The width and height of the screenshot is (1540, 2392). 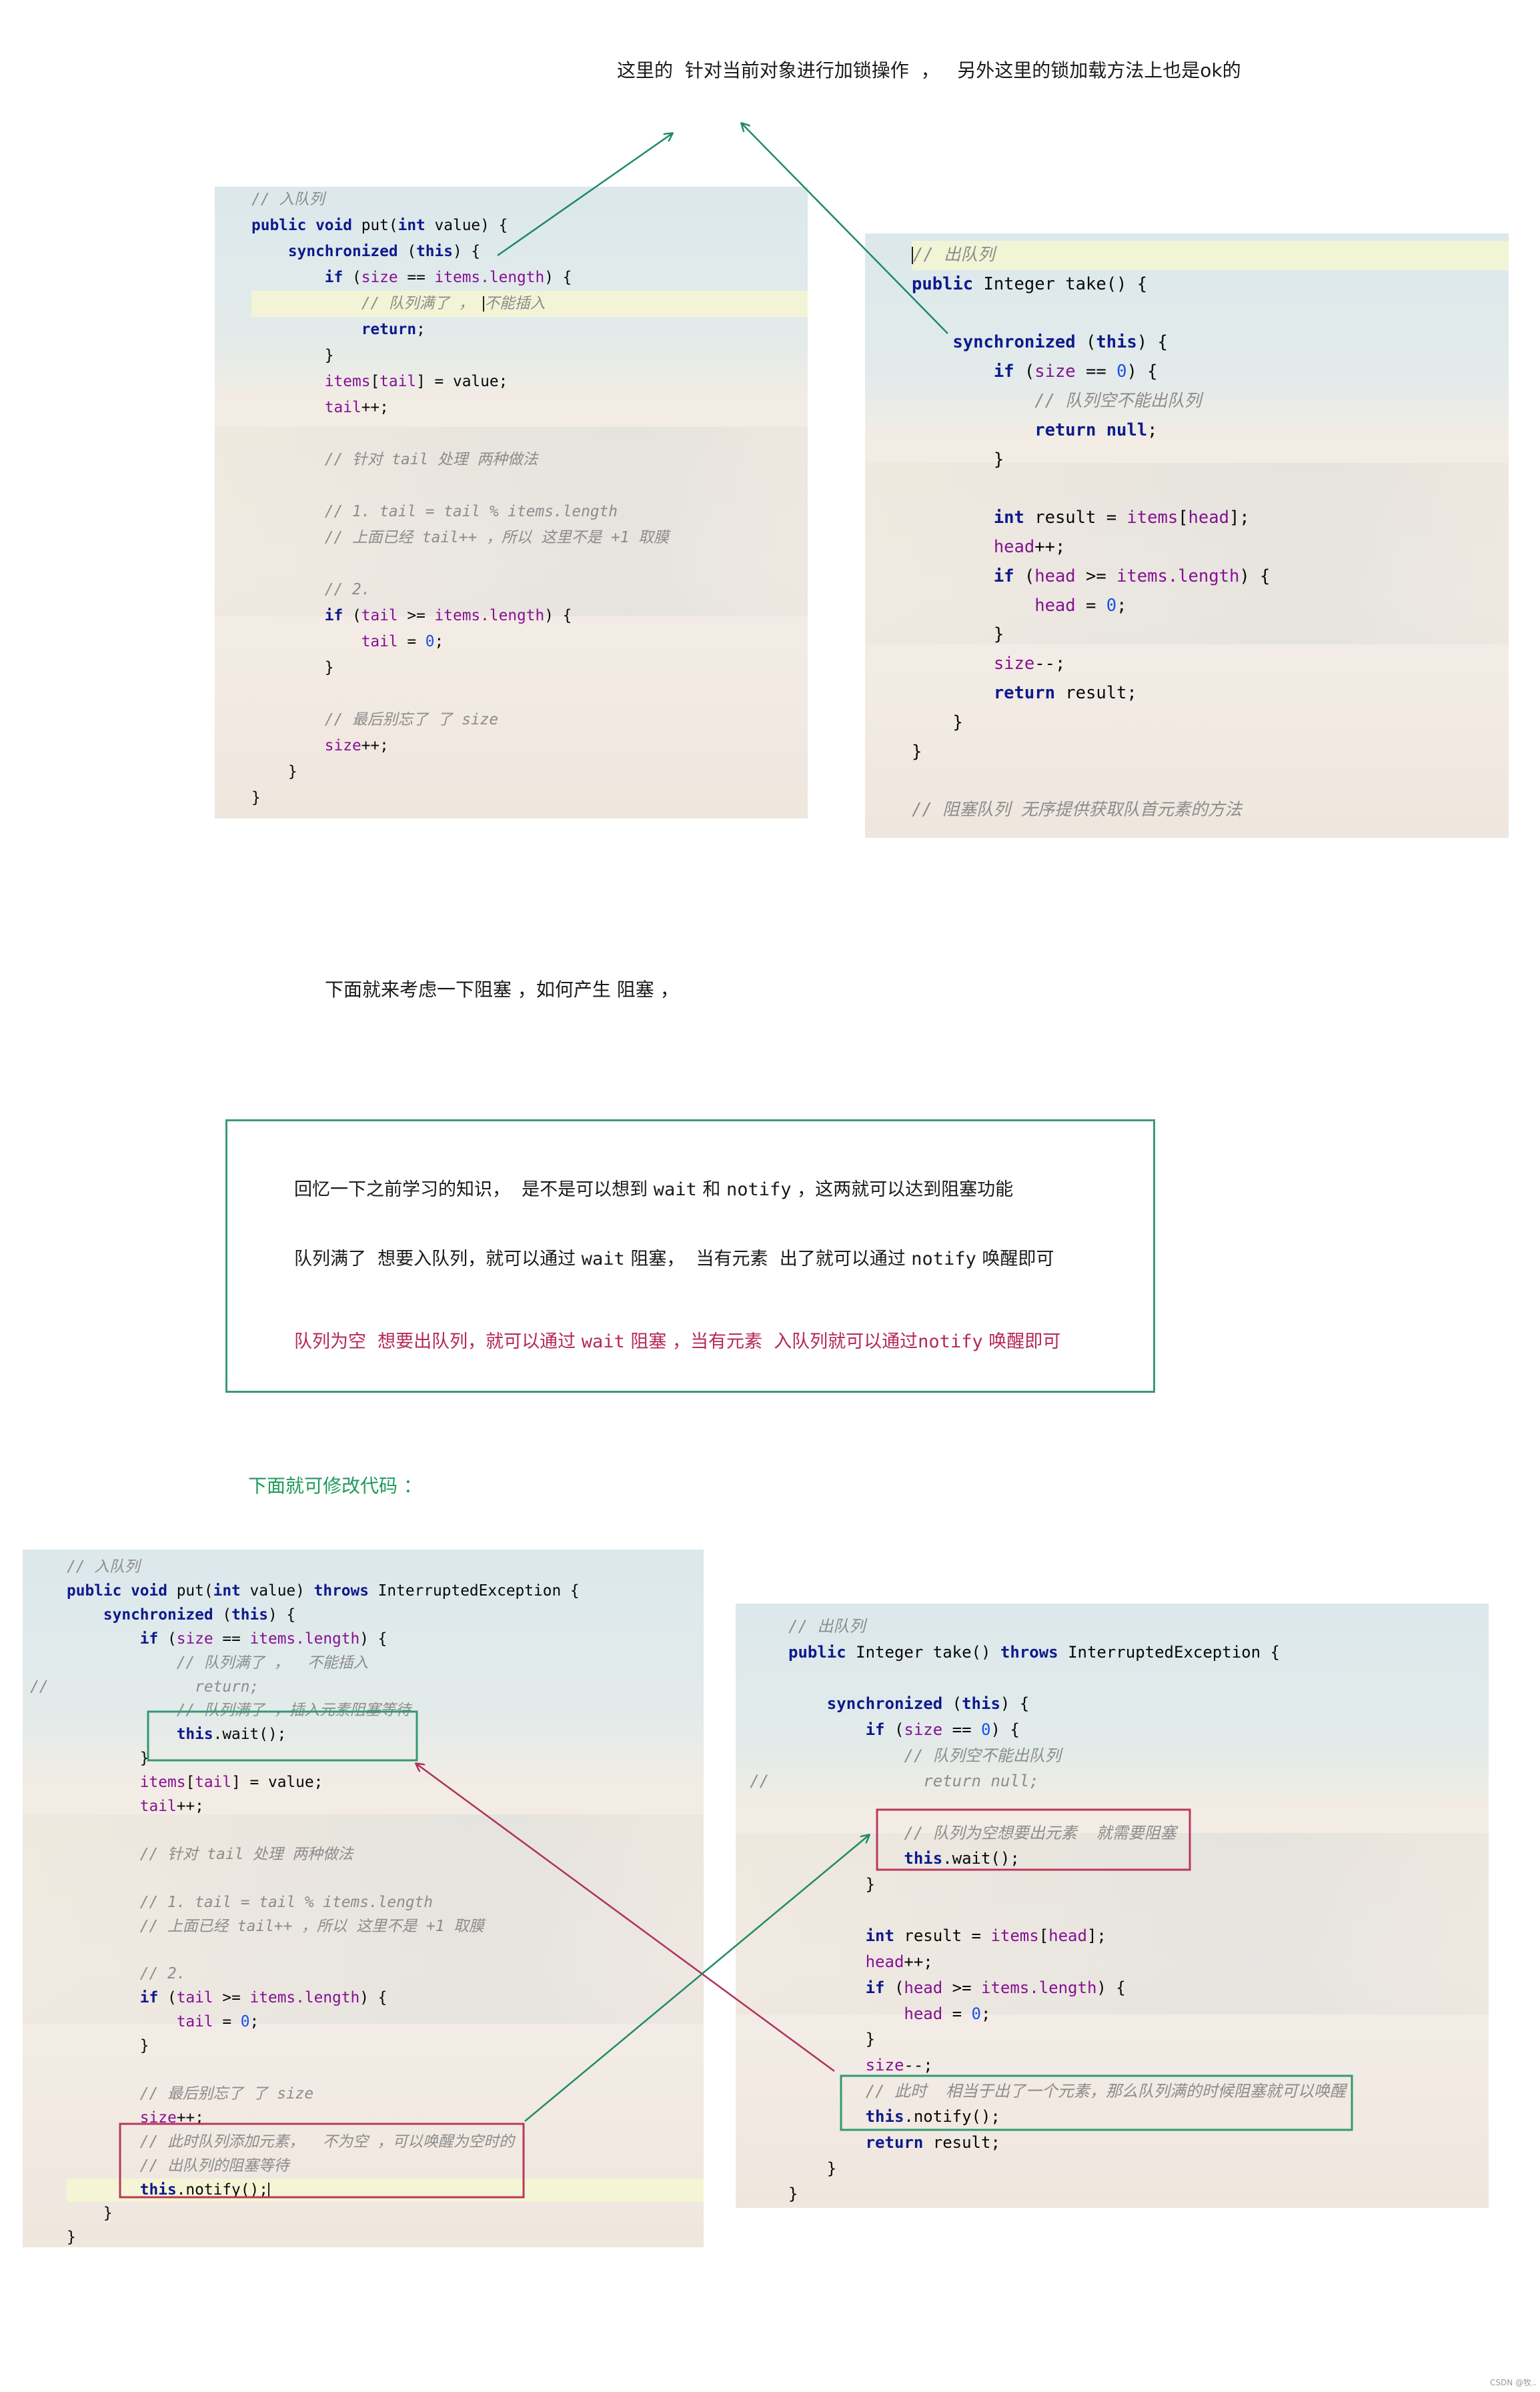 I want to click on code-token: // 队列满了 ，插入元素阻塞等待, so click(x=239, y=1711).